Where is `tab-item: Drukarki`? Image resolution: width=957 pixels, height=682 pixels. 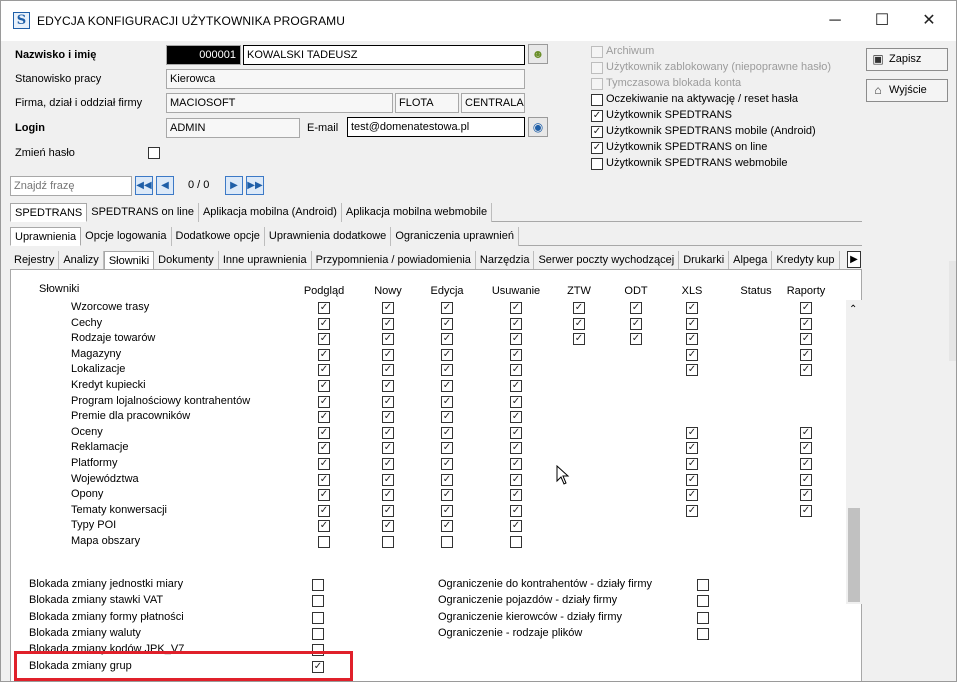
tab-item: Drukarki is located at coordinates (704, 260).